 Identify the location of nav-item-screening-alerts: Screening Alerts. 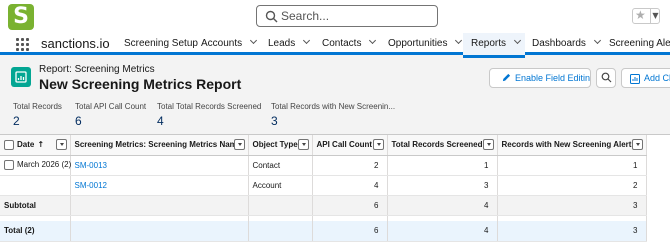
(639, 44).